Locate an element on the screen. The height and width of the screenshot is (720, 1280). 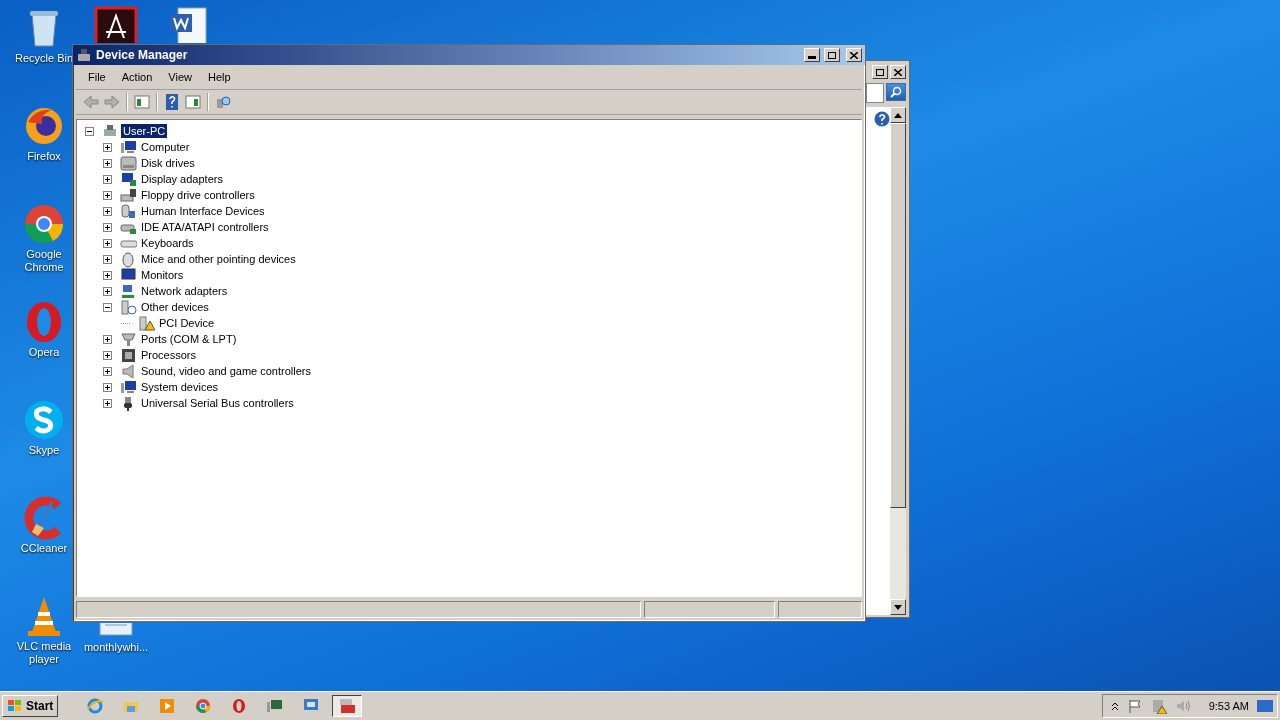
scrollbar is located at coordinates (898, 361).